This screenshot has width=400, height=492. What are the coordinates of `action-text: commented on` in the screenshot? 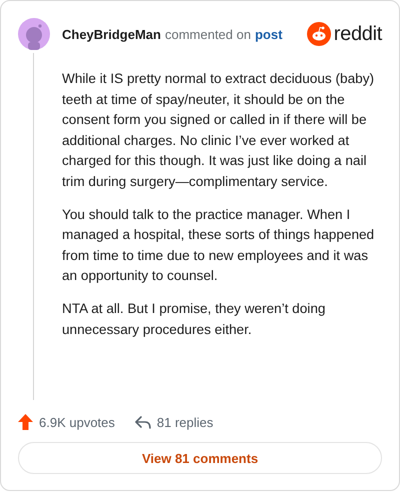 It's located at (207, 34).